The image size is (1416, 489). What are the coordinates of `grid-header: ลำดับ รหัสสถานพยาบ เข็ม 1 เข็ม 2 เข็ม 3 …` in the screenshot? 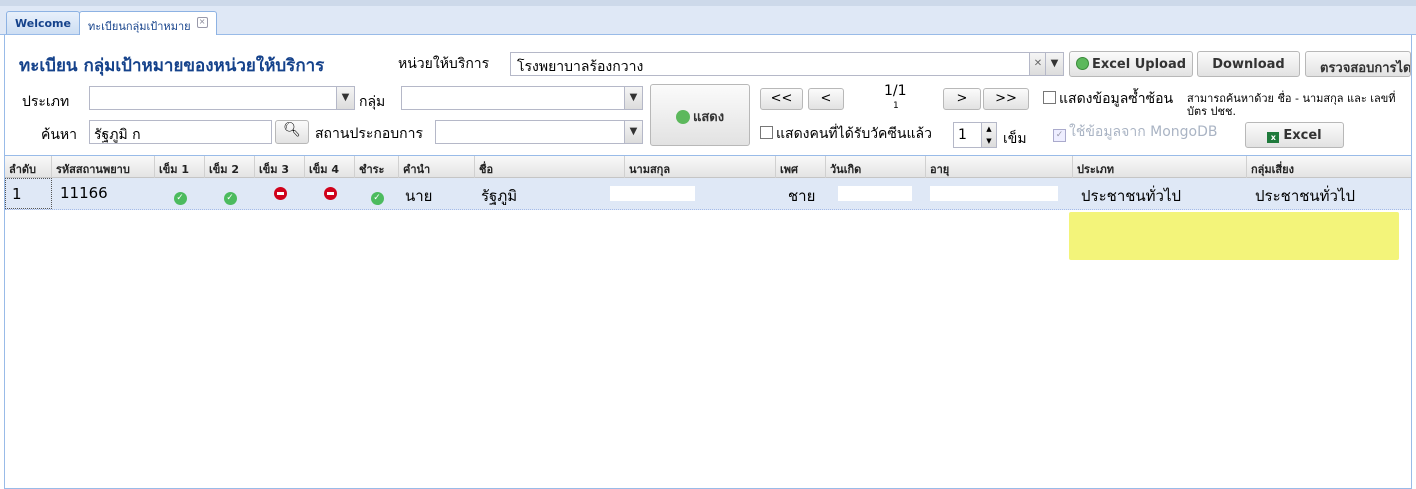 It's located at (708, 166).